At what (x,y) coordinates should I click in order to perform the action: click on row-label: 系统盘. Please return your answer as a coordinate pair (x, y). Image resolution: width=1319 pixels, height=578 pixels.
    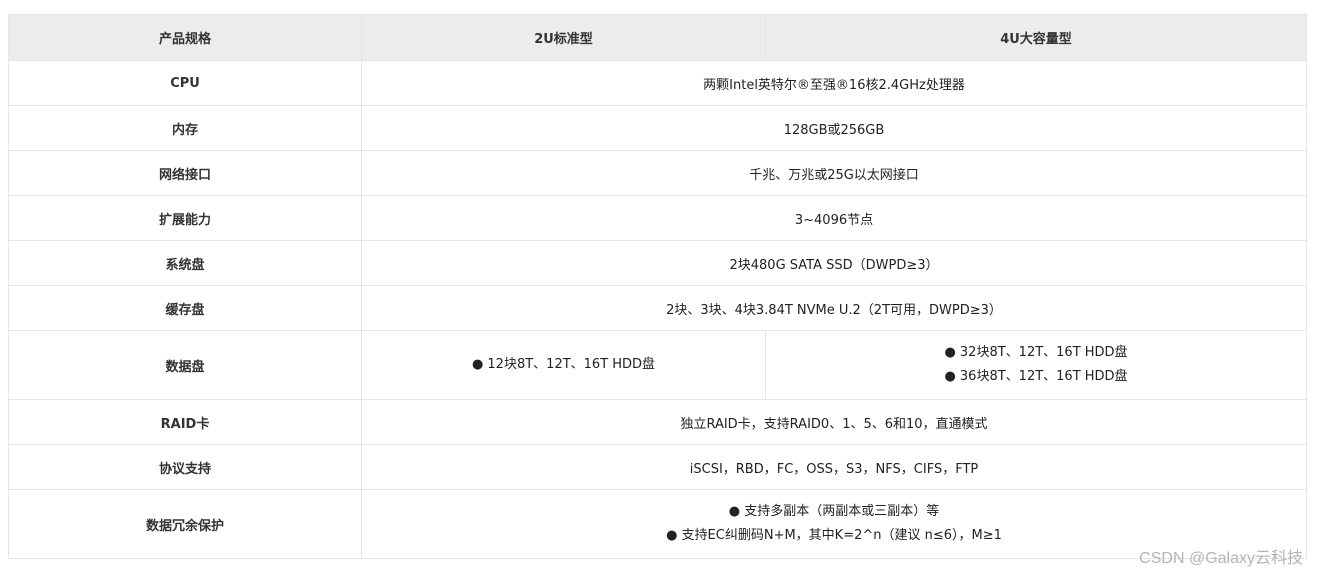
    Looking at the image, I should click on (185, 263).